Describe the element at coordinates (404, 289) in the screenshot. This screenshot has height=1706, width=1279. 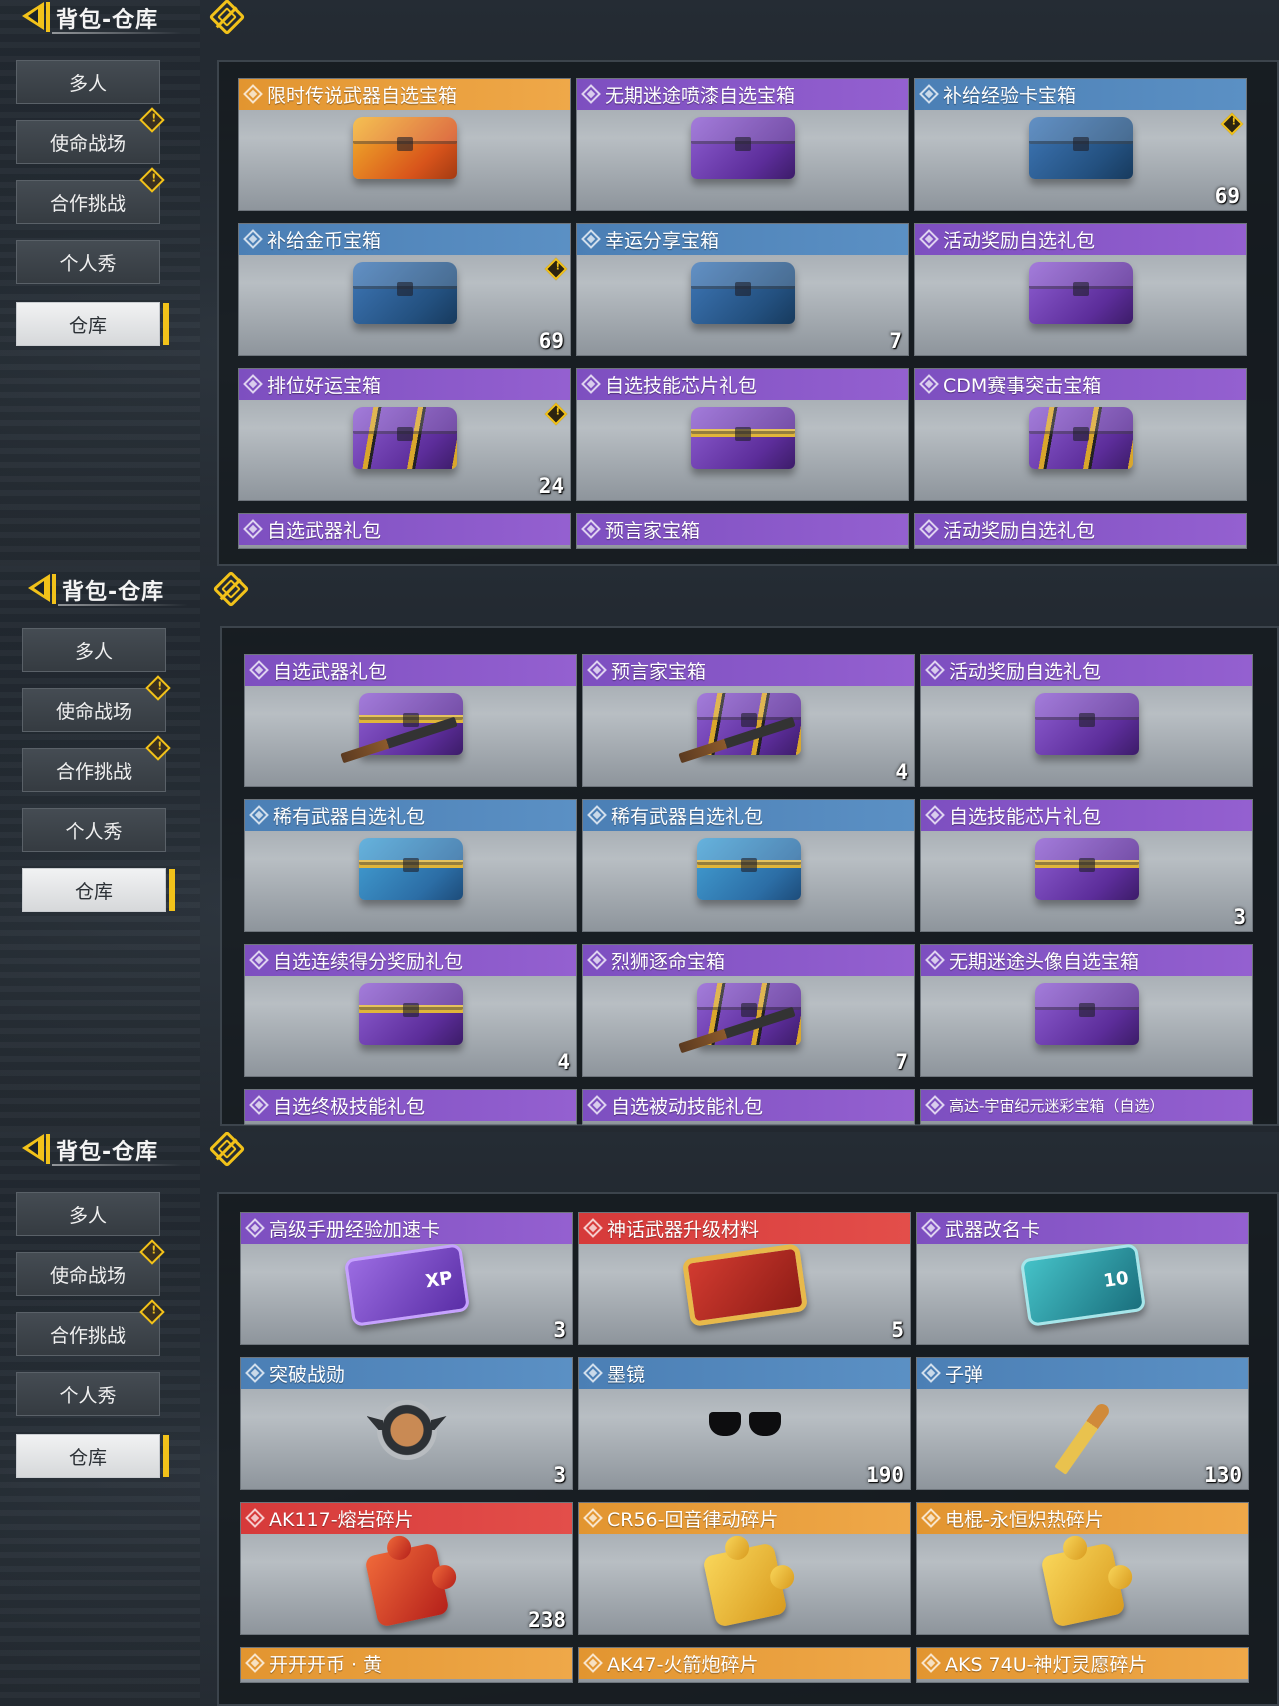
I see `inventory-item-card: 补给金币宝箱 69` at that location.